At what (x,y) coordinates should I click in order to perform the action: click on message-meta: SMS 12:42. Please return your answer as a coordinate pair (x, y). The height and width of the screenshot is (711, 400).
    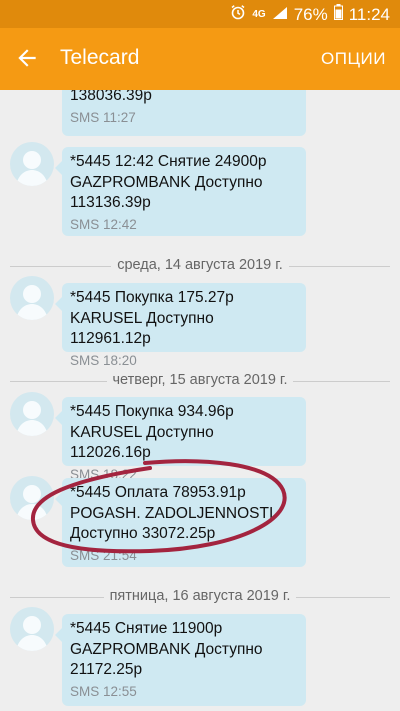
    Looking at the image, I should click on (103, 224).